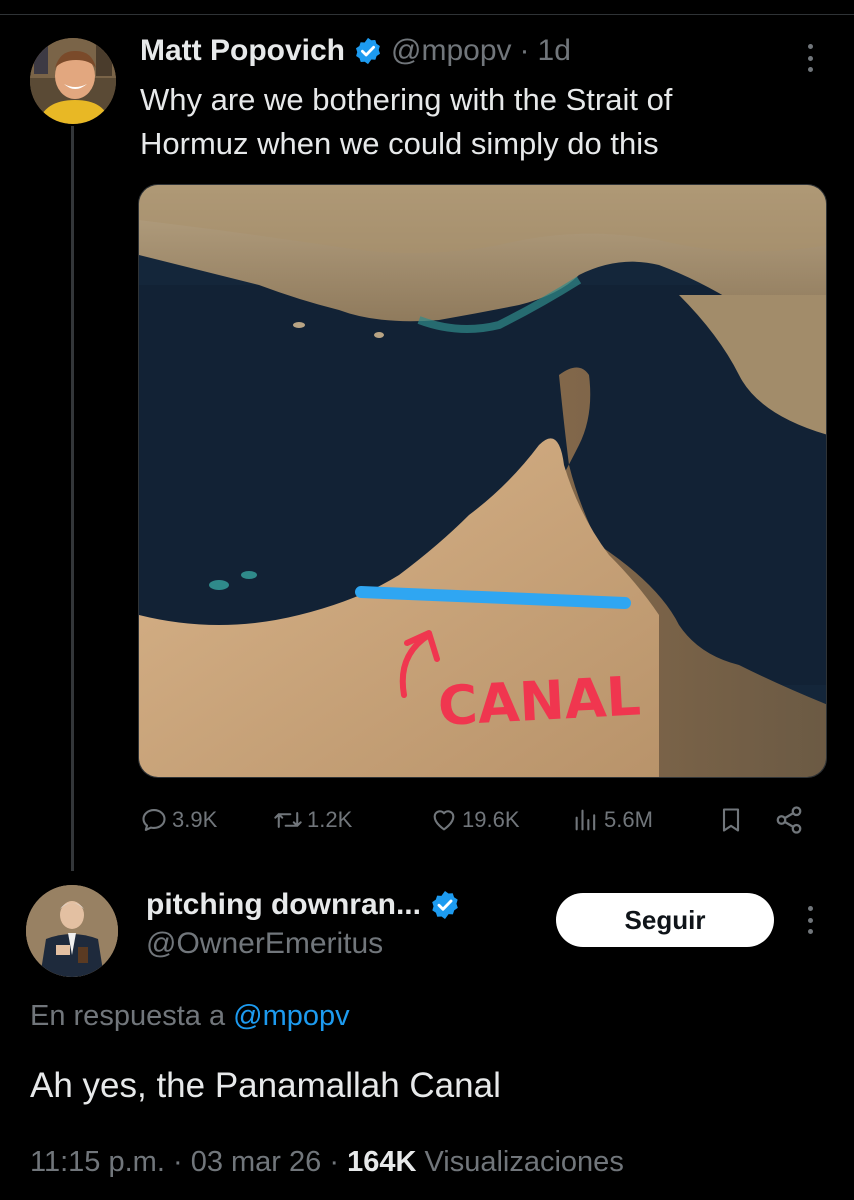  I want to click on reply-views-label: Visualizaciones, so click(524, 1162).